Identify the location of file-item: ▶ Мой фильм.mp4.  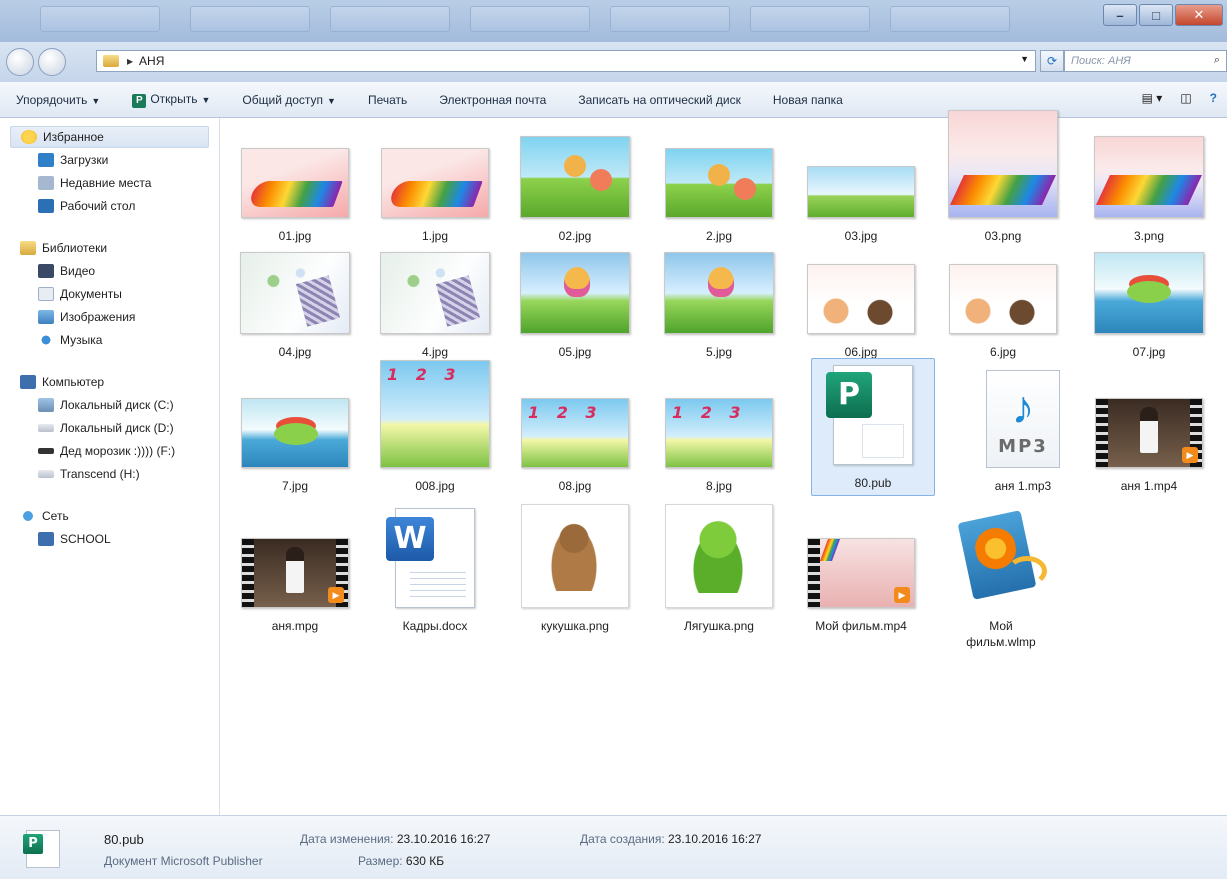
(861, 578).